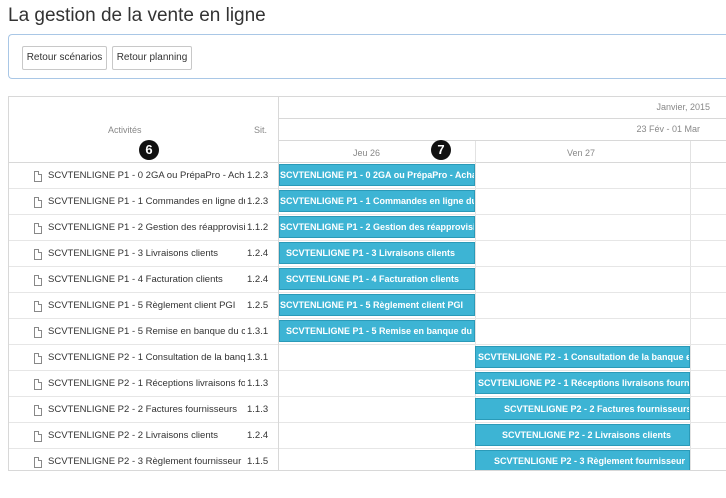 The image size is (726, 498). I want to click on task-bar: SCVTENLIGNE P1 - 3 Livraisons clients, so click(377, 253).